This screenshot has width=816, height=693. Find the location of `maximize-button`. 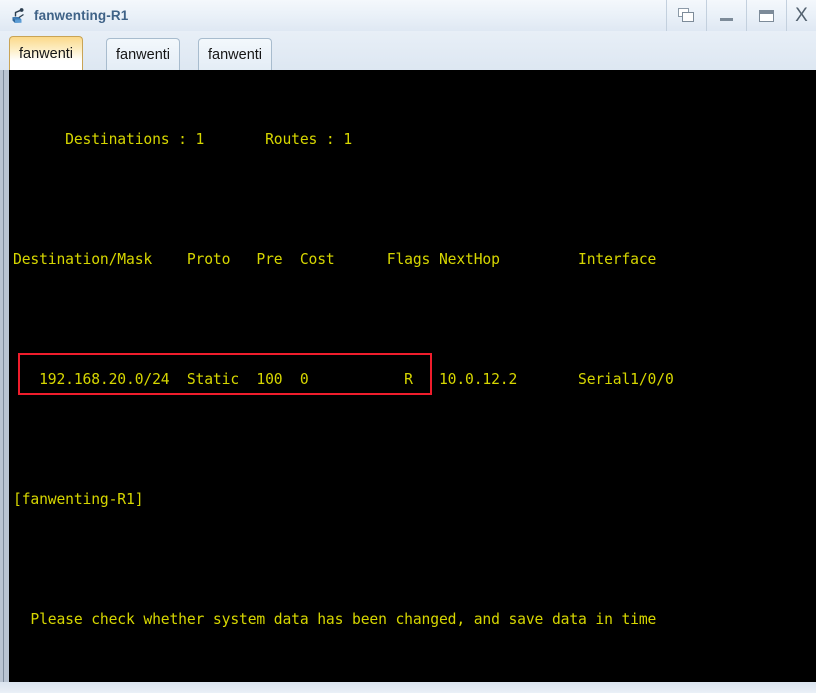

maximize-button is located at coordinates (766, 15).